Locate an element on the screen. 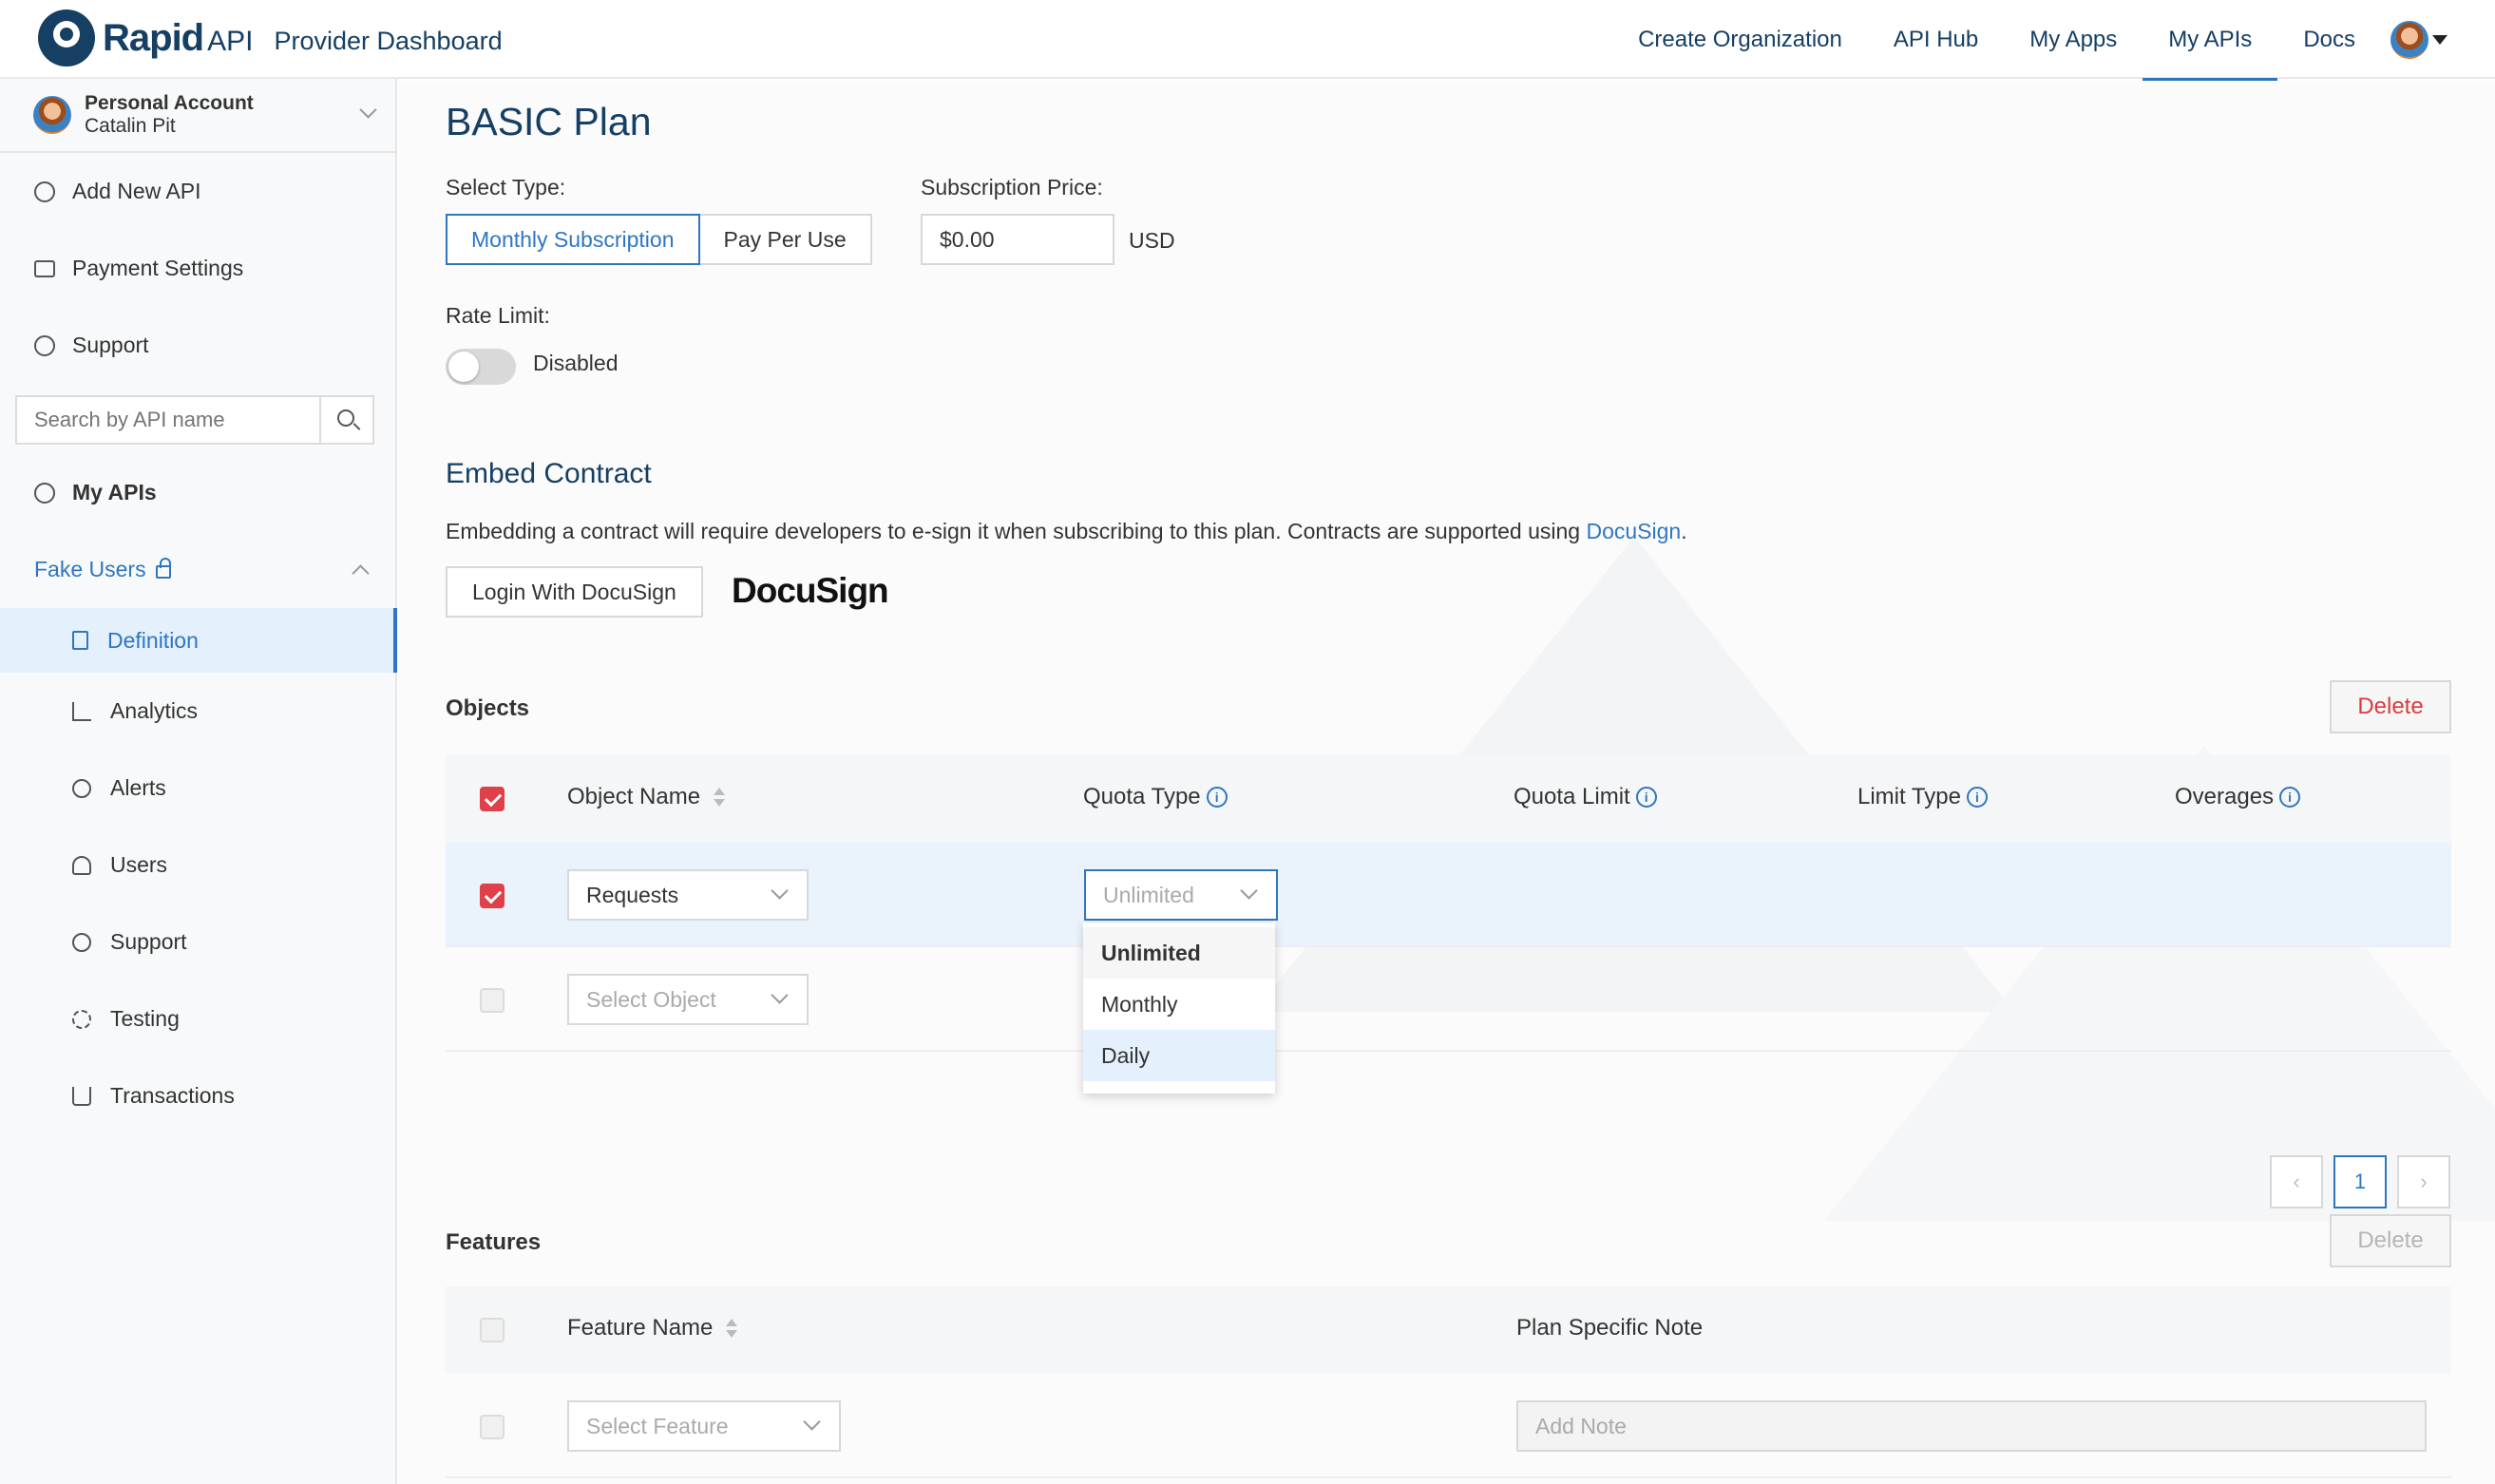  testing-icon is located at coordinates (81, 1019).